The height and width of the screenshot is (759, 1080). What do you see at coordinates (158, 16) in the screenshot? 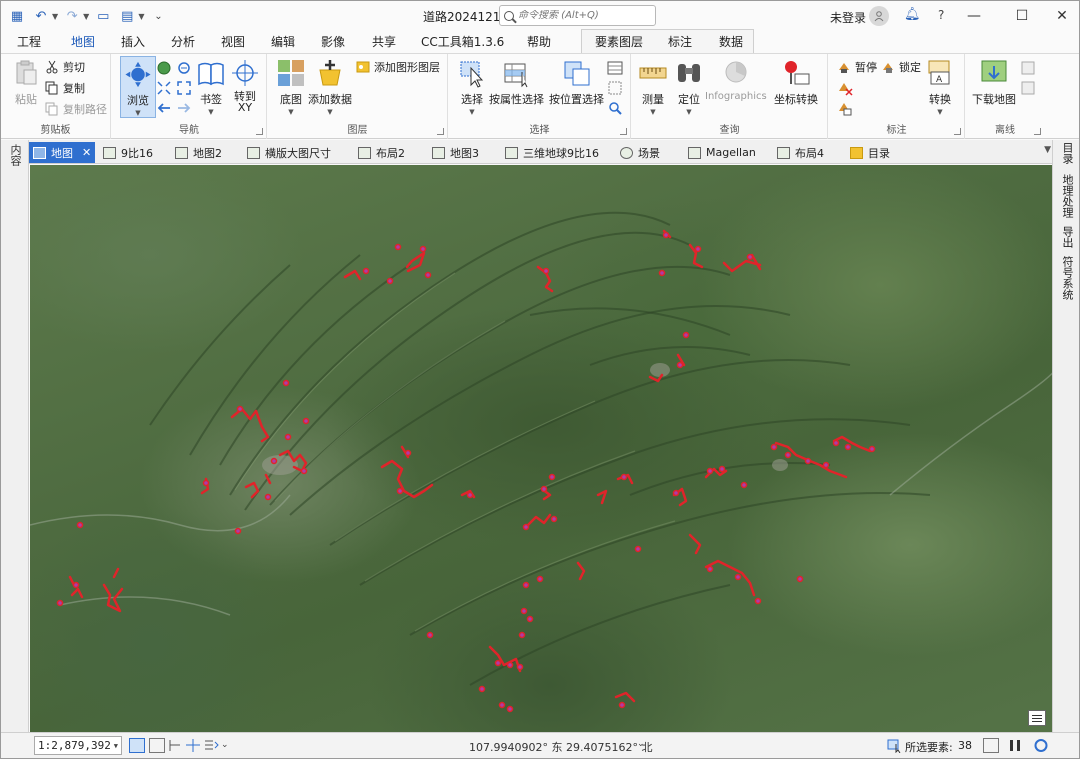
I see `customize-qat-icon: ⌄` at bounding box center [158, 16].